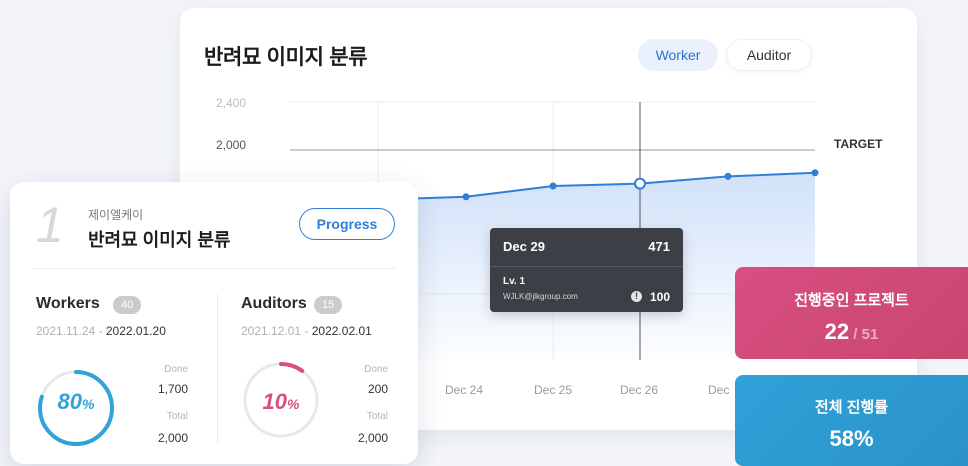 The image size is (968, 466). What do you see at coordinates (851, 313) in the screenshot?
I see `ongoing-projects-card: 진행중인 프로젝트 22 / 51` at bounding box center [851, 313].